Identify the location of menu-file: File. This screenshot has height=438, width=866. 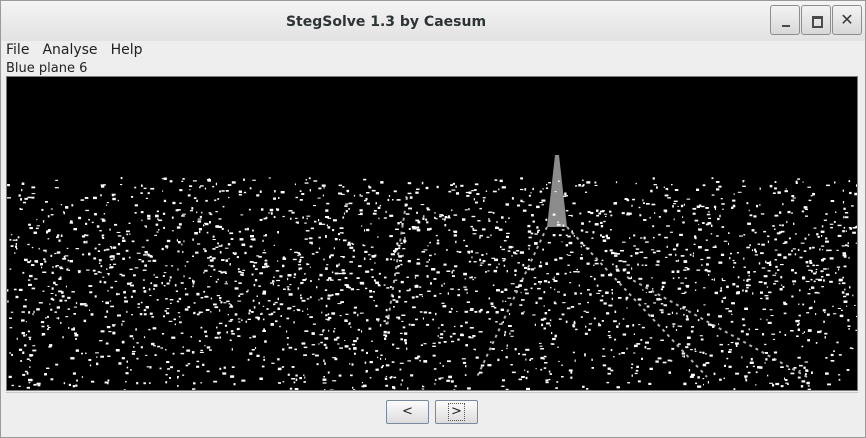
(17, 50).